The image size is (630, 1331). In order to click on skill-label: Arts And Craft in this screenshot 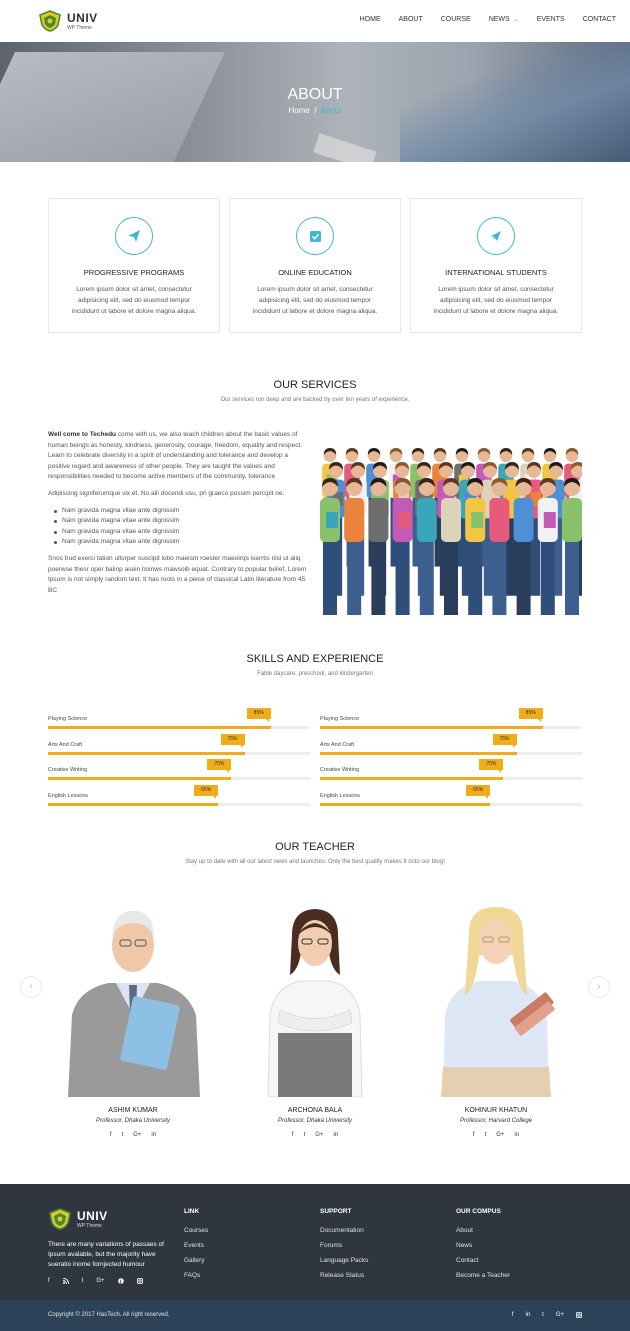, I will do `click(65, 744)`.